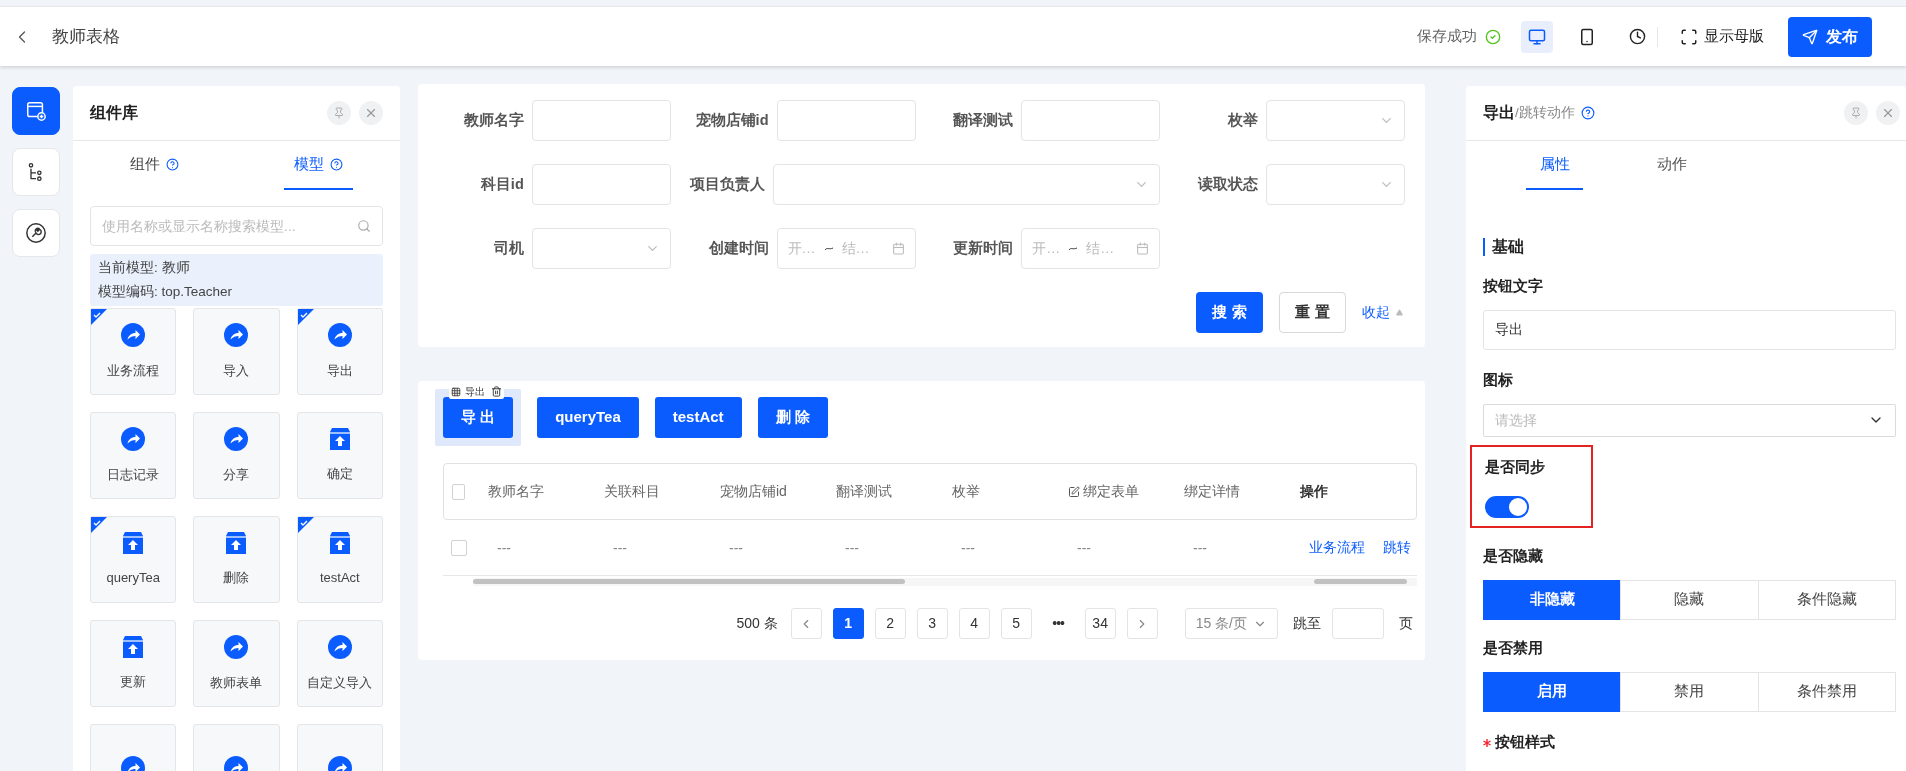  What do you see at coordinates (1513, 286) in the screenshot?
I see `field-label: 按钮文字` at bounding box center [1513, 286].